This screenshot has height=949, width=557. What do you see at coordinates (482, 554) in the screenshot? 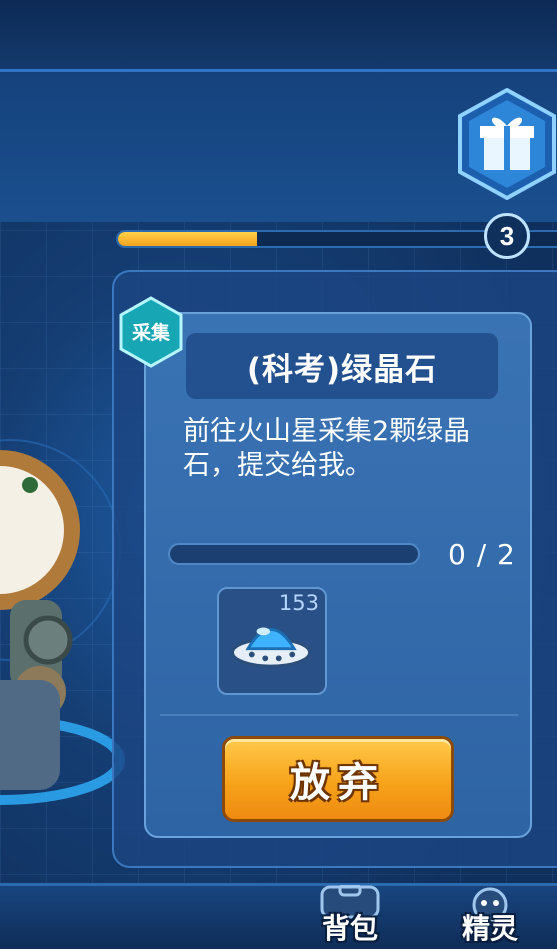
I see `quest-progress-count: 0 / 2` at bounding box center [482, 554].